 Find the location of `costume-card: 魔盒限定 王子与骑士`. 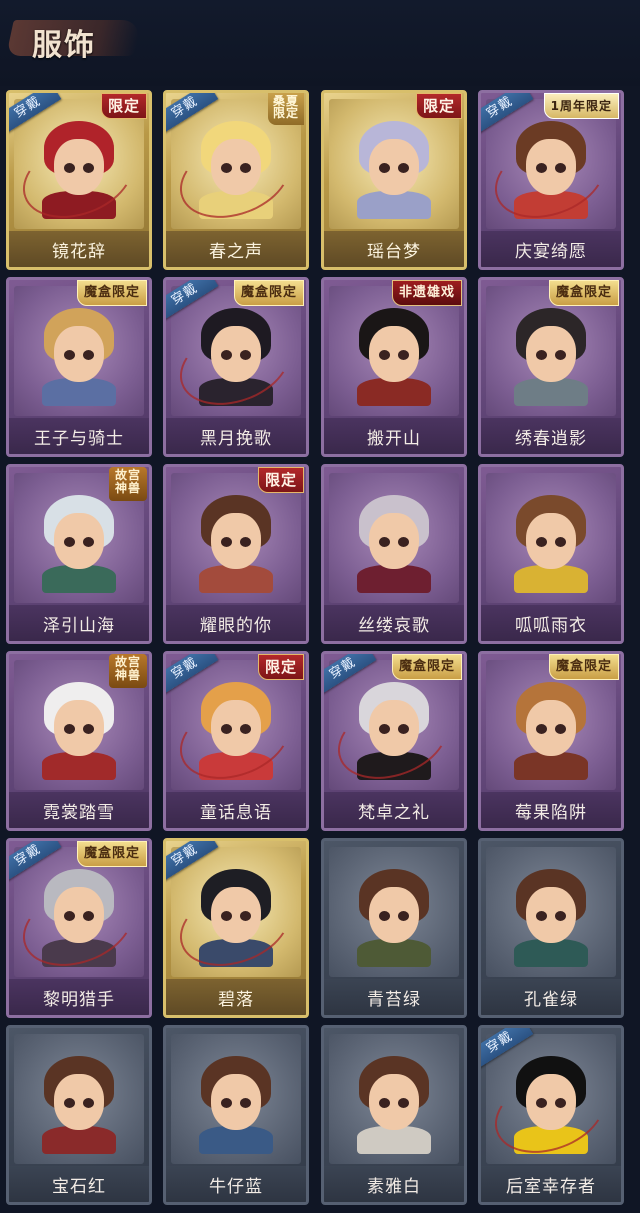

costume-card: 魔盒限定 王子与骑士 is located at coordinates (79, 367).